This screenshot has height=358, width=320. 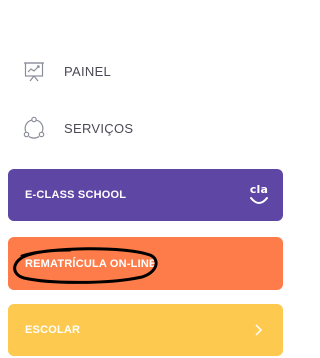 I want to click on nav-item-painel: PAINEL, so click(x=66, y=71).